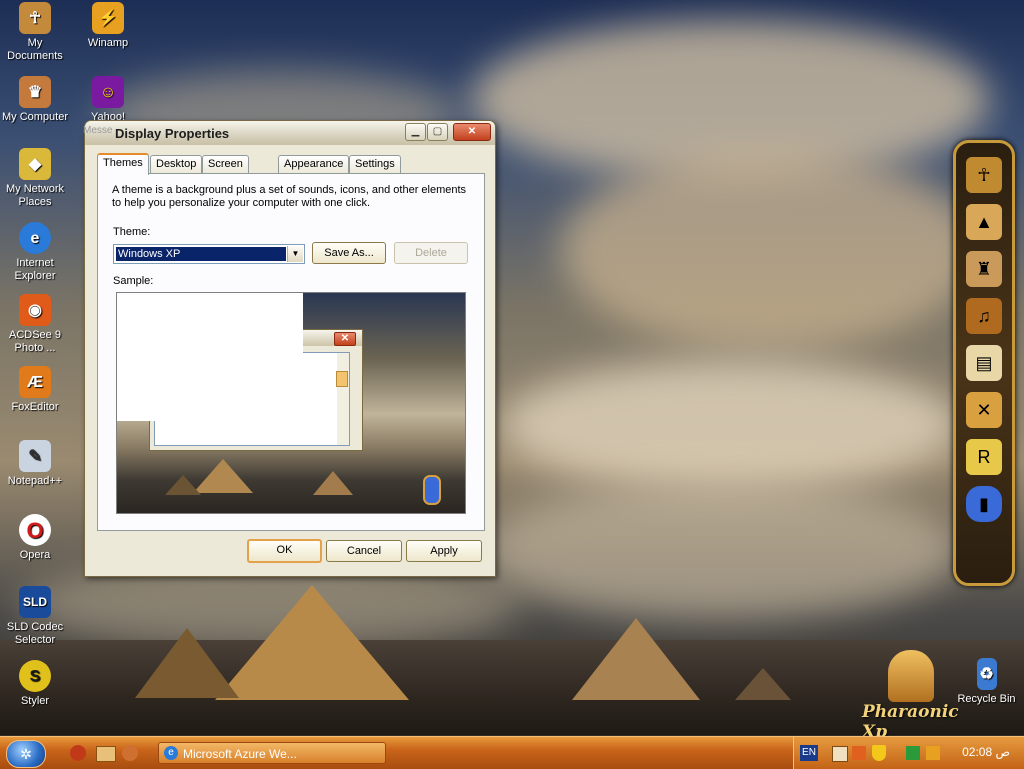  What do you see at coordinates (108, 92) in the screenshot?
I see `yahoo-messenger-icon: ☺` at bounding box center [108, 92].